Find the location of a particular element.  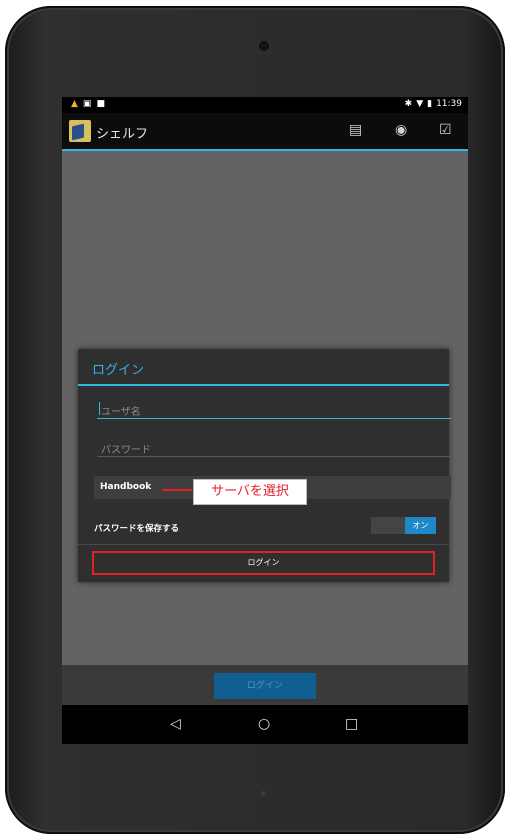

password-field: パスワード is located at coordinates (274, 448).